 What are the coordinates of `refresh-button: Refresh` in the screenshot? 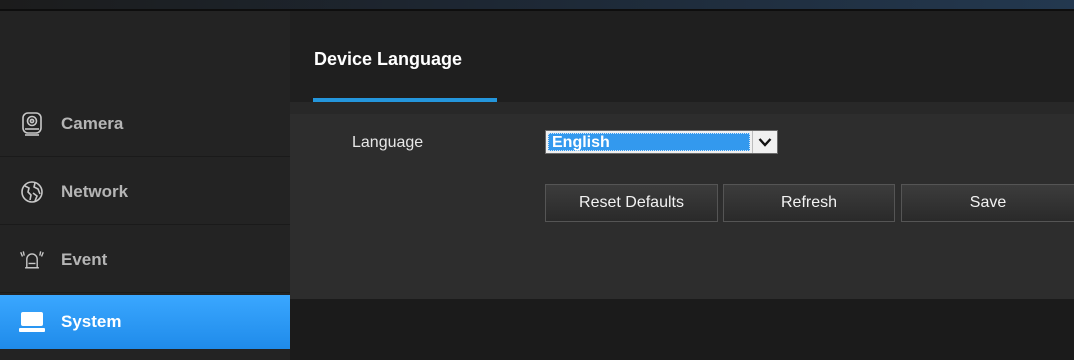 It's located at (809, 203).